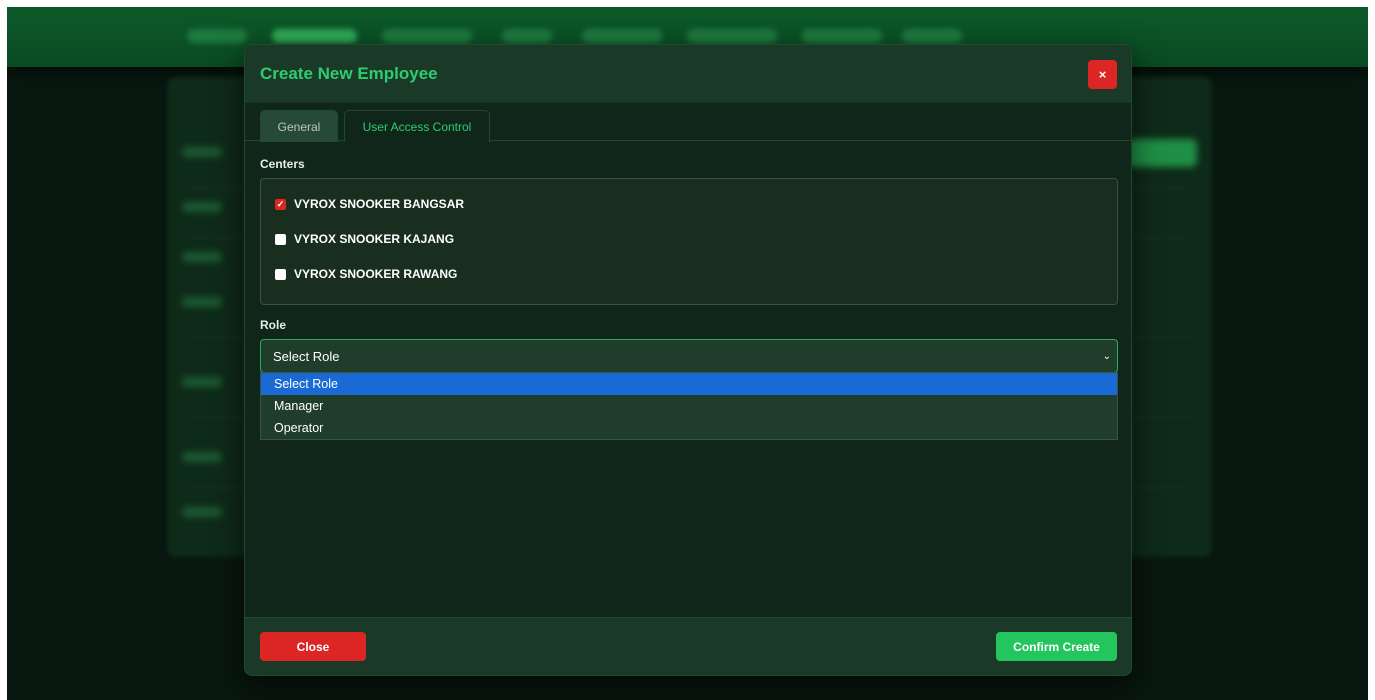  I want to click on tab-user-access-control: User Access Control, so click(417, 126).